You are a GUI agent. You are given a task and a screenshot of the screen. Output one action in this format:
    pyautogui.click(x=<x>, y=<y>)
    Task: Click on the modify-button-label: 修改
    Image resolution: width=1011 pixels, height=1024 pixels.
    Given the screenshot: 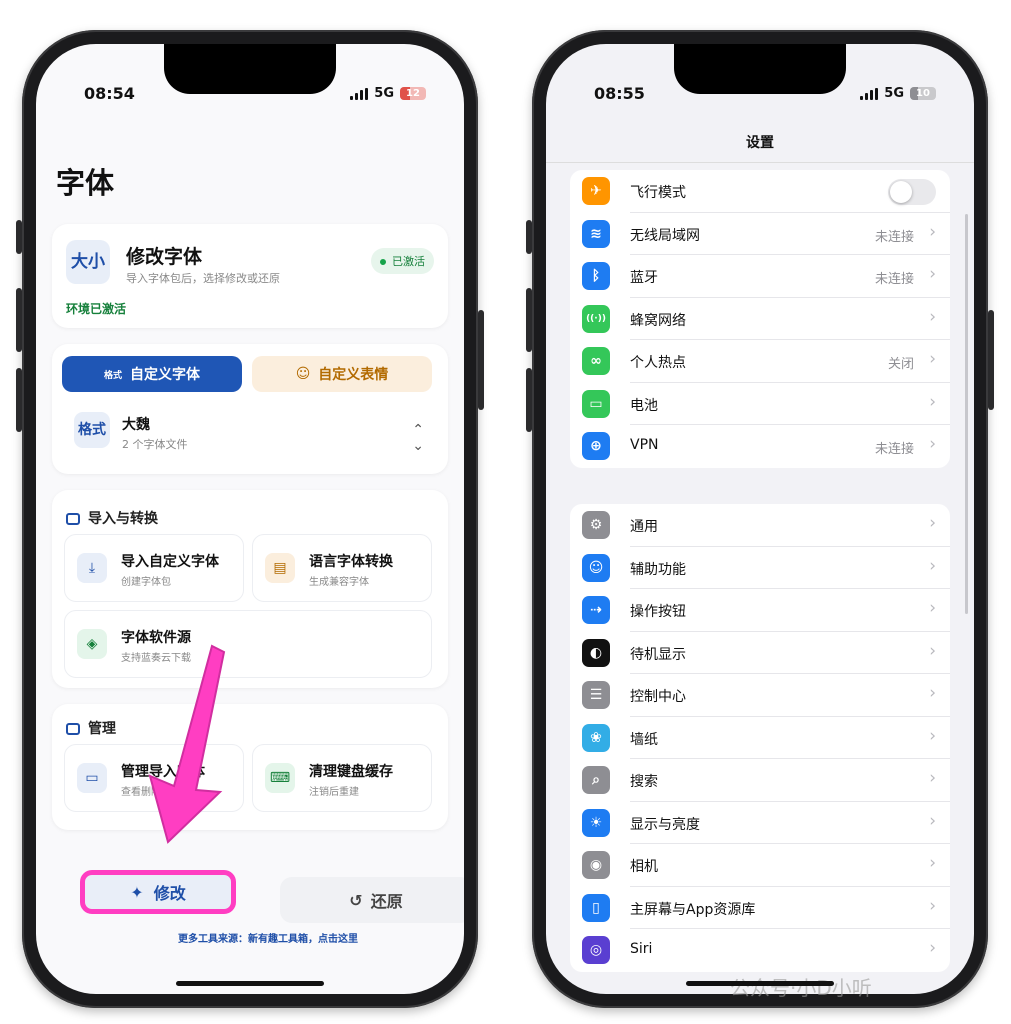 What is the action you would take?
    pyautogui.click(x=169, y=893)
    